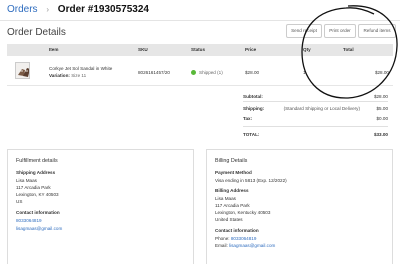 Image resolution: width=400 pixels, height=264 pixels. What do you see at coordinates (253, 96) in the screenshot?
I see `subtotal-label: Subtotal:` at bounding box center [253, 96].